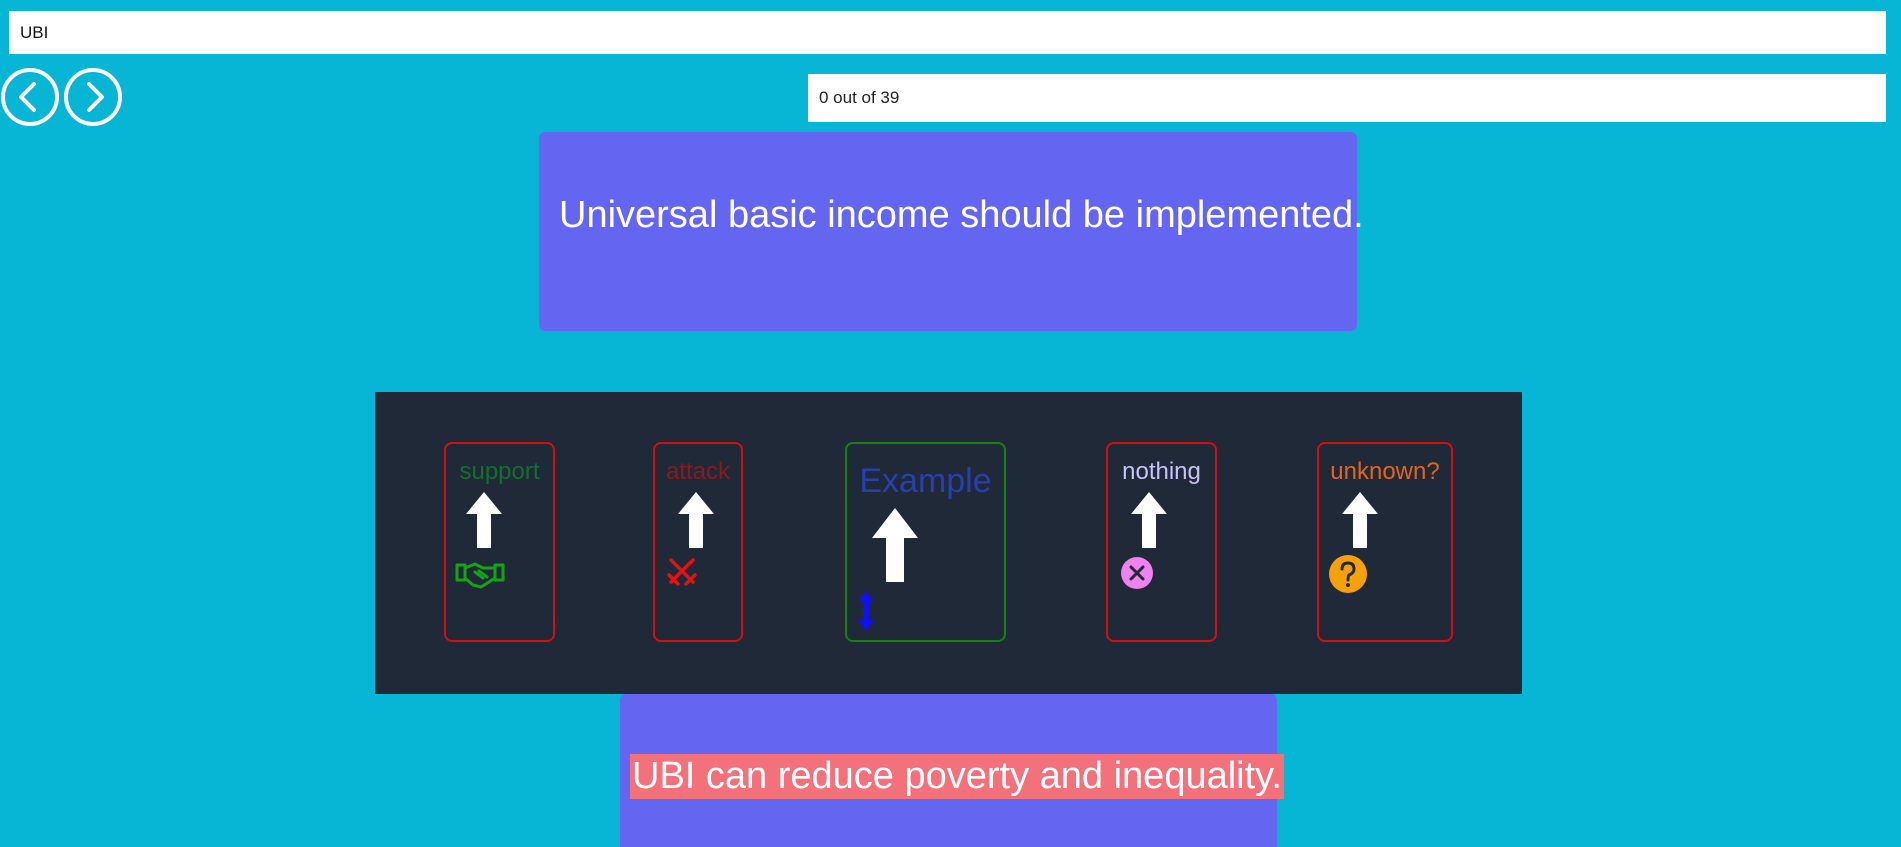 This screenshot has width=1901, height=847. What do you see at coordinates (925, 481) in the screenshot?
I see `relation-label-example: Example` at bounding box center [925, 481].